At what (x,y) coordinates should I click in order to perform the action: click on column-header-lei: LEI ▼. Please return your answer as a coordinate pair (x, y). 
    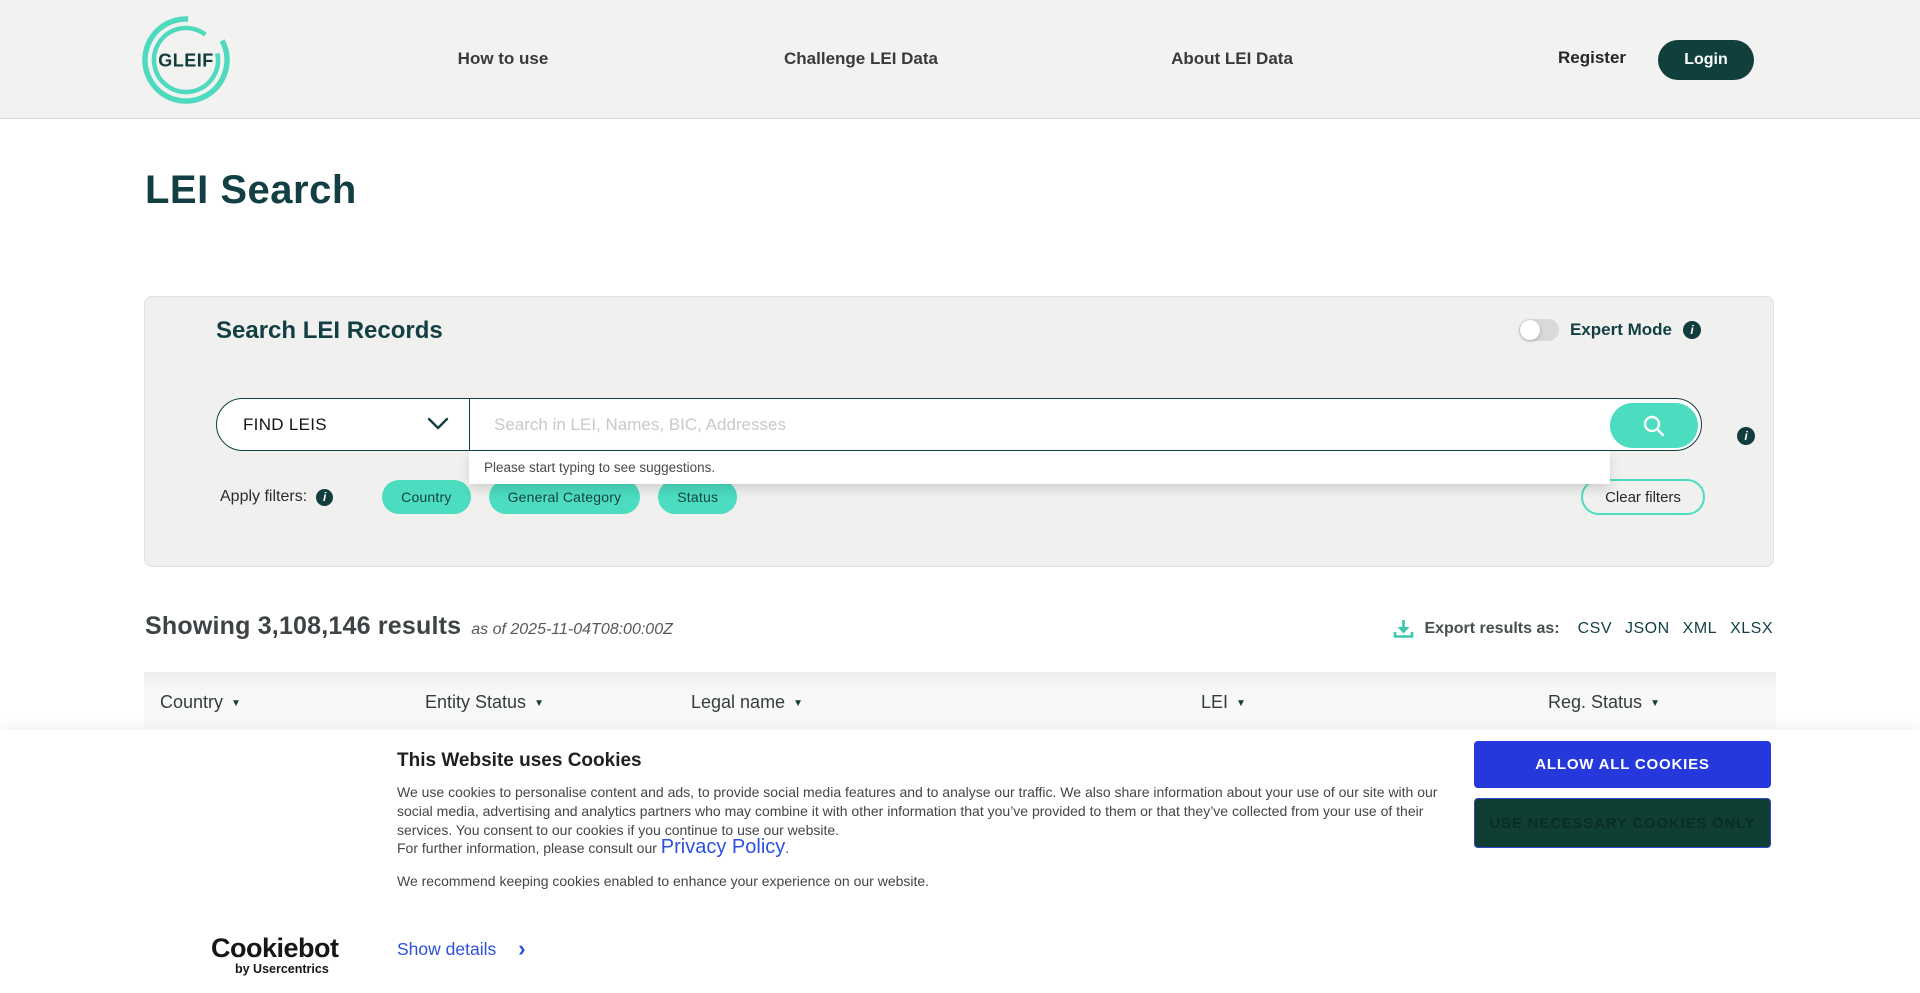
    Looking at the image, I should click on (1223, 702).